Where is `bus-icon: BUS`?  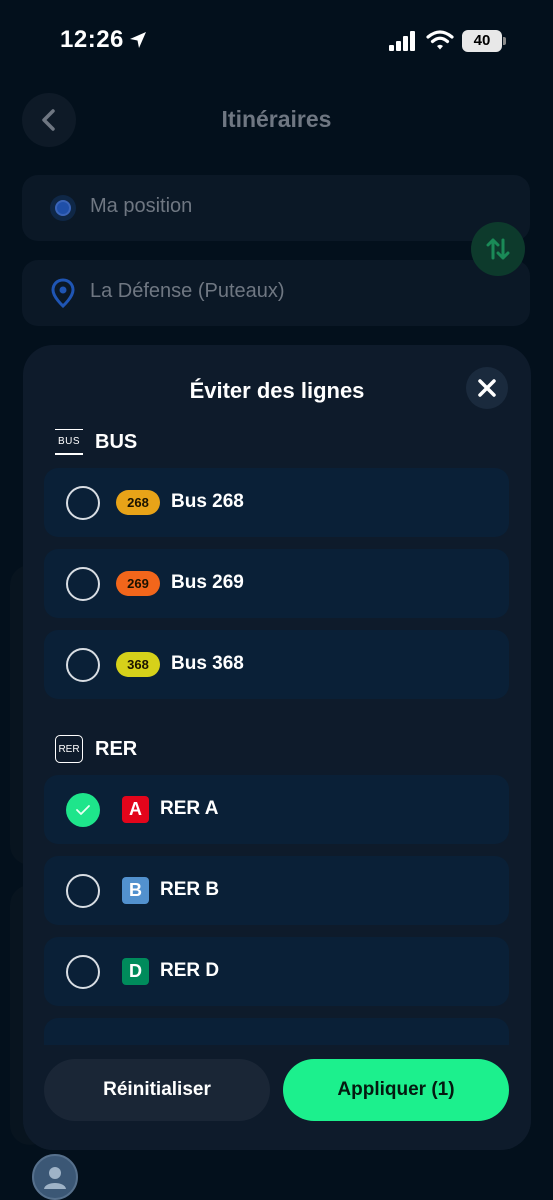 bus-icon: BUS is located at coordinates (69, 442).